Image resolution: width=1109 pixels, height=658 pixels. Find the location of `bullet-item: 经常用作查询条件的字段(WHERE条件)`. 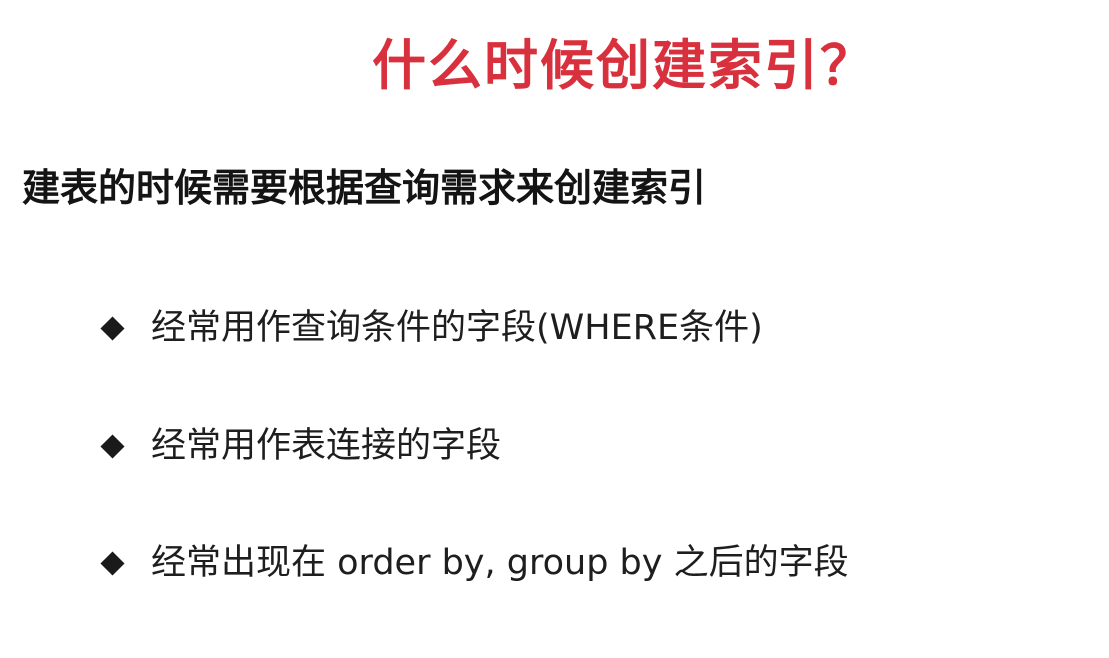

bullet-item: 经常用作查询条件的字段(WHERE条件) is located at coordinates (431, 328).